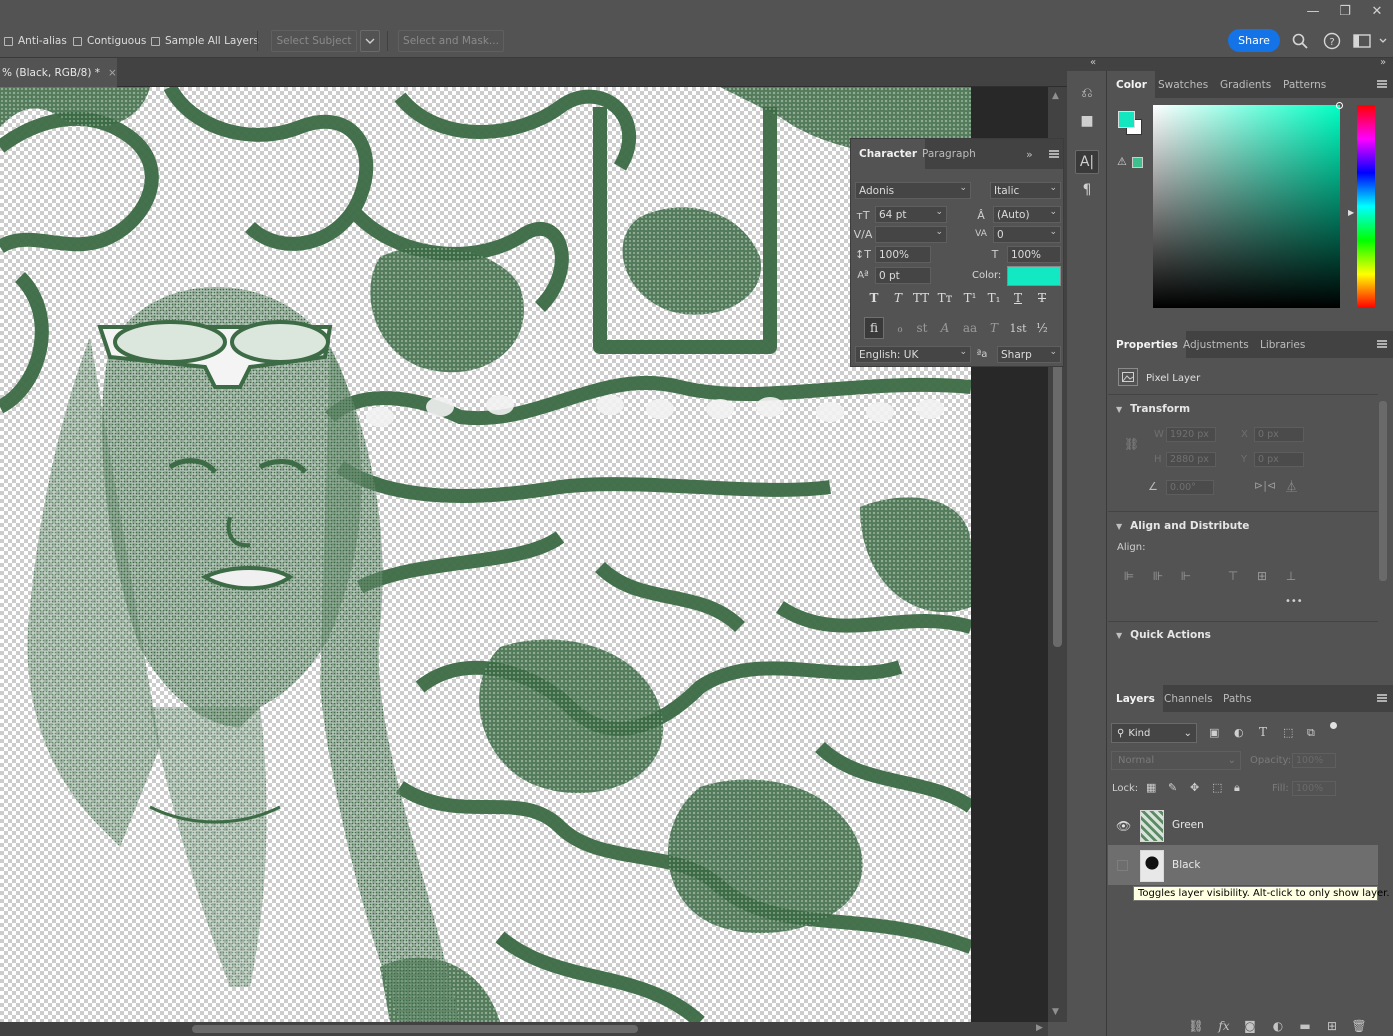 The image size is (1393, 1036). Describe the element at coordinates (1129, 576) in the screenshot. I see `align-left-icon: ⊫` at that location.